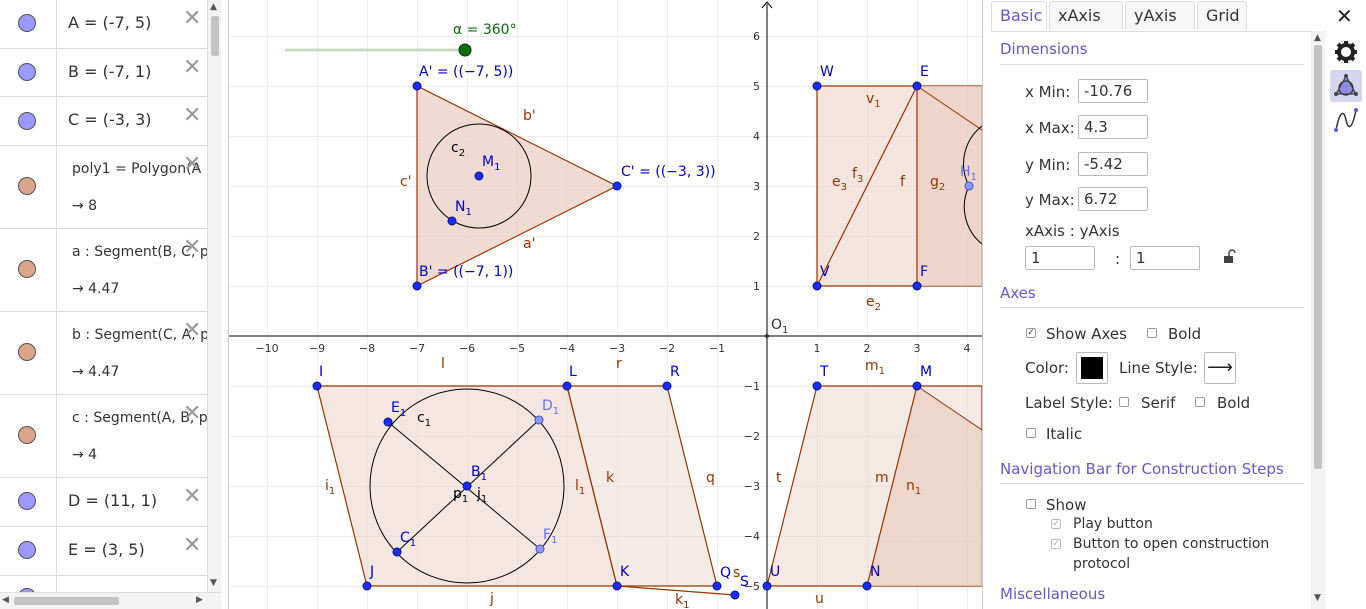 The image size is (1366, 609). What do you see at coordinates (1056, 544) in the screenshot?
I see `protocol-button-checkbox: ✓` at bounding box center [1056, 544].